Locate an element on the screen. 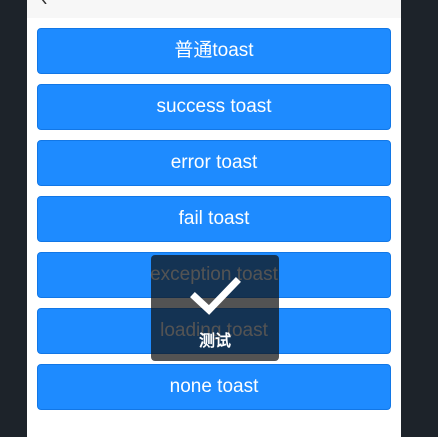 The image size is (438, 437). none-toast-button: none toast is located at coordinates (214, 387).